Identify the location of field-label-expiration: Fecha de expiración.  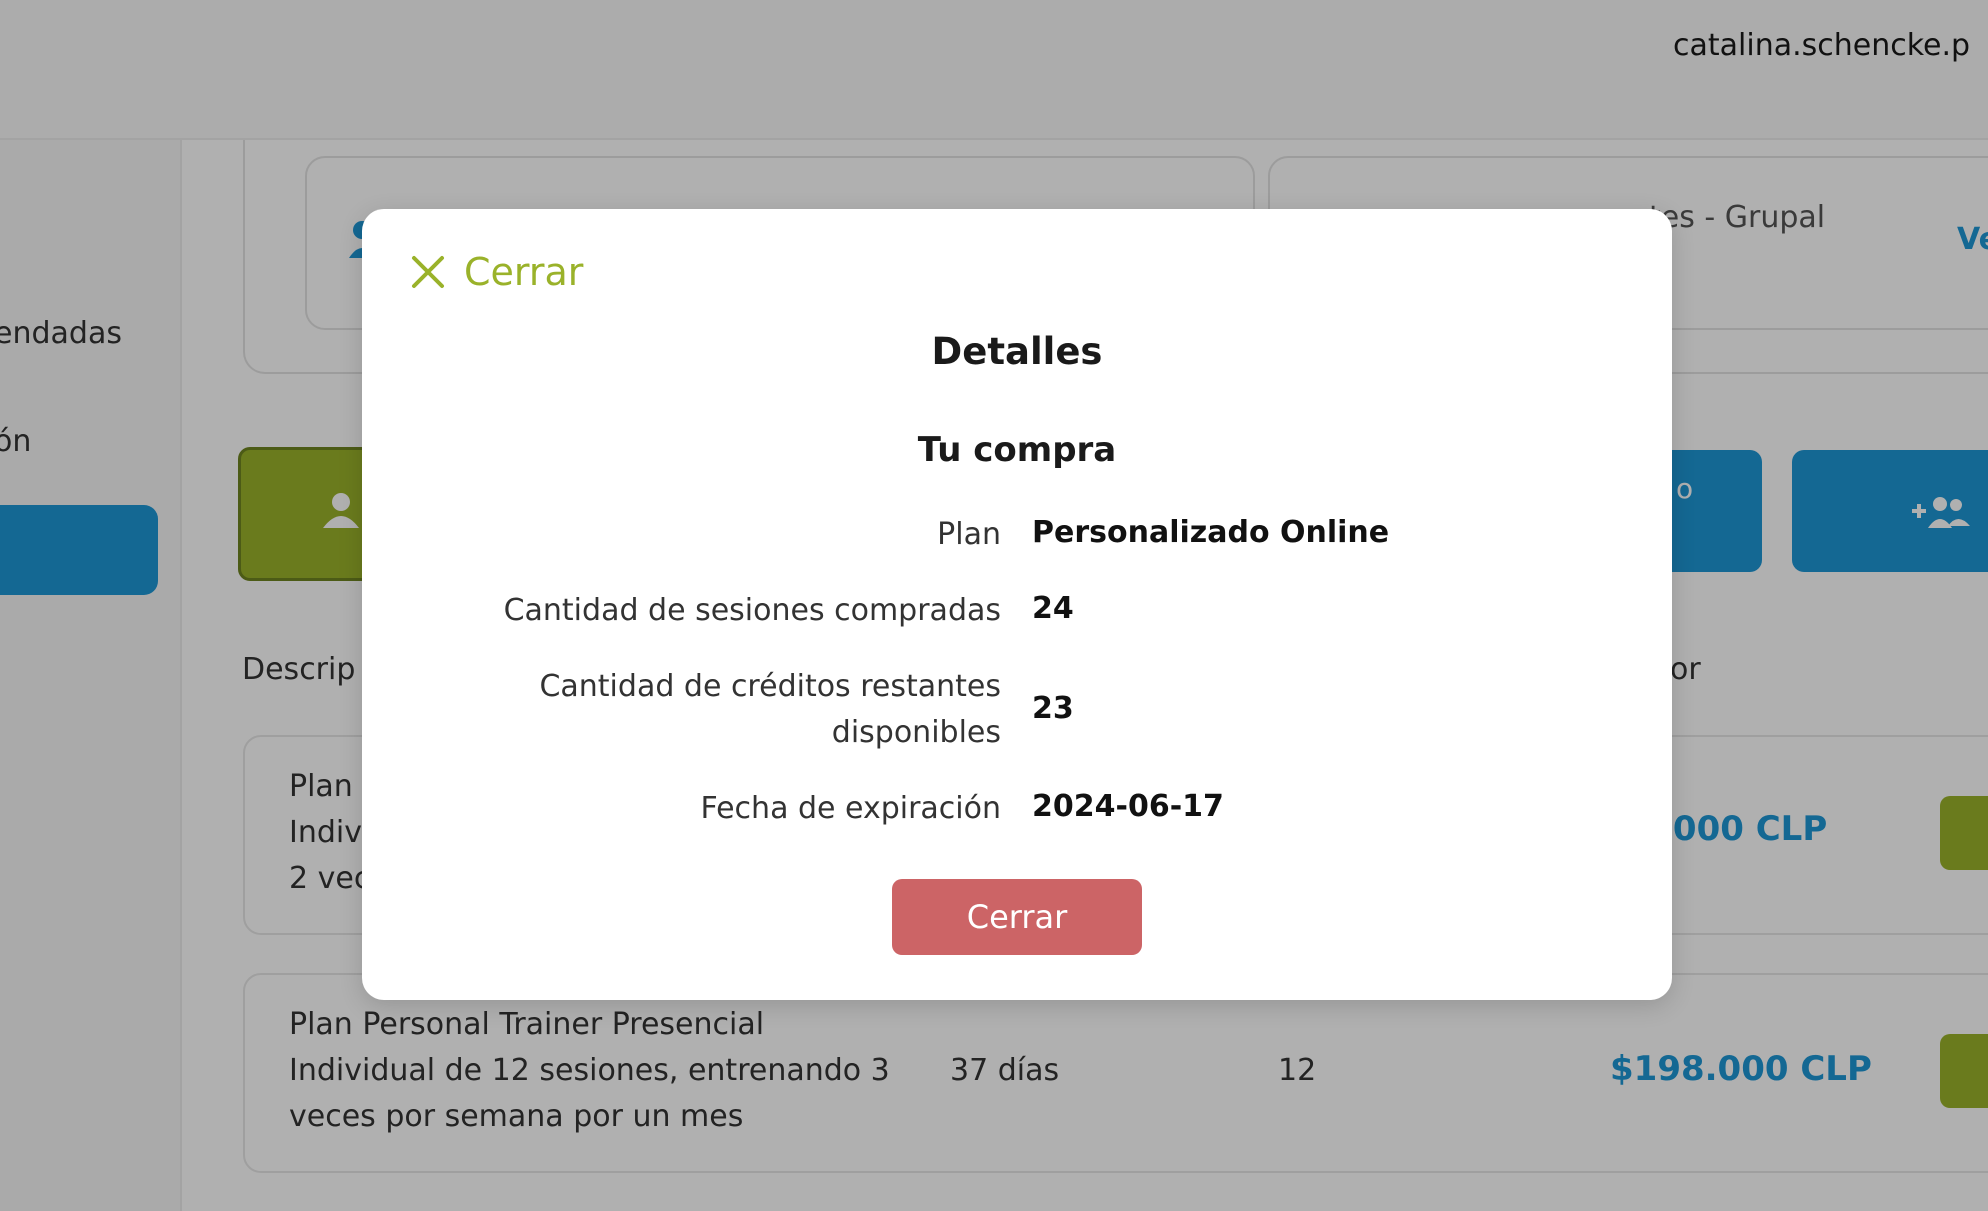
(850, 808).